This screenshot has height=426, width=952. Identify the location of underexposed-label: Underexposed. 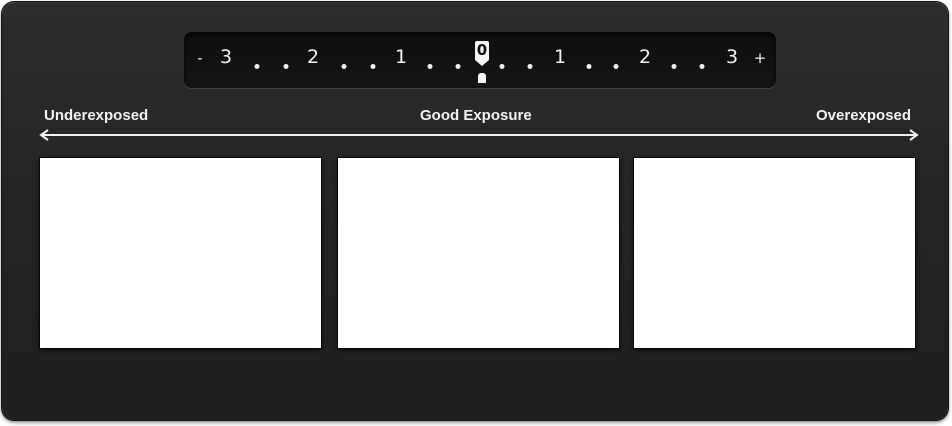
(96, 115).